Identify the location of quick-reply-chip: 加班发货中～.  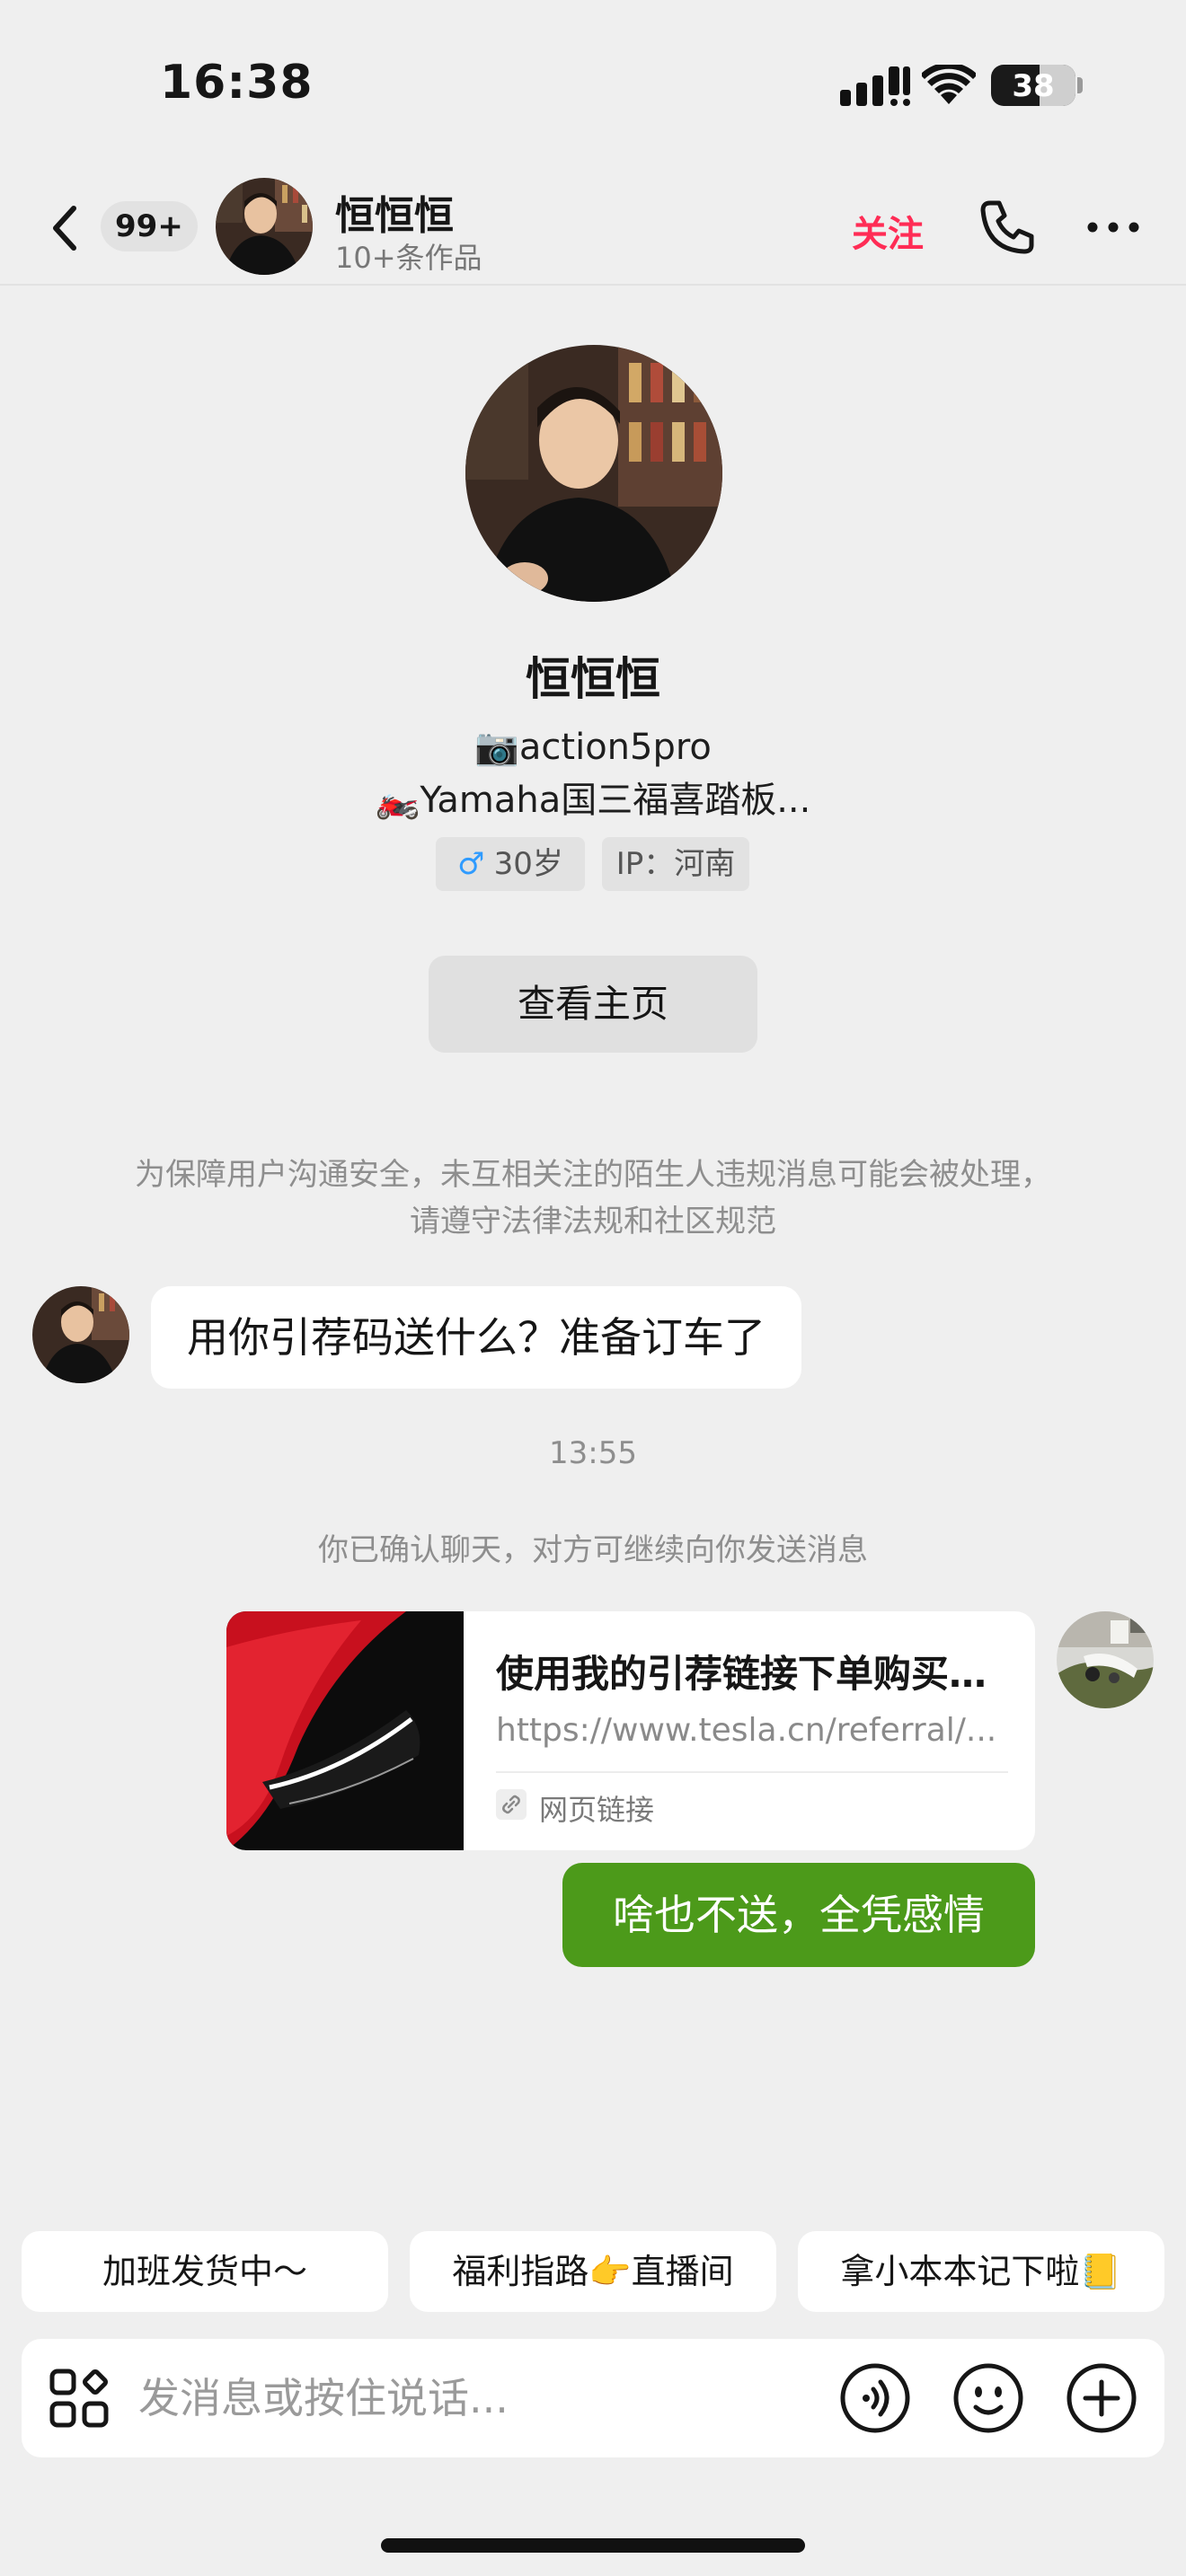
(205, 2271).